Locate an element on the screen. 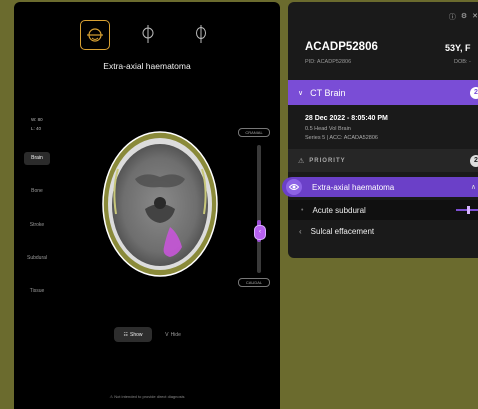 This screenshot has height=409, width=478. study-header: ∨ CT Brain 2 is located at coordinates (383, 92).